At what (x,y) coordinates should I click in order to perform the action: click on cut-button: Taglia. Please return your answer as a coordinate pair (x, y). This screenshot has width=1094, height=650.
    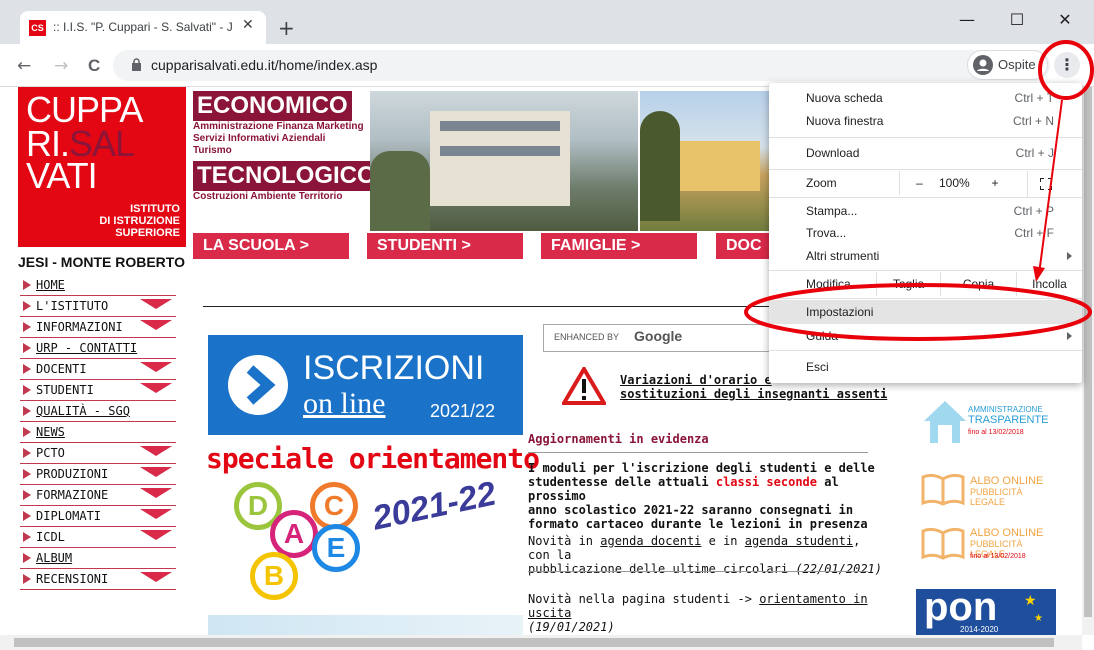
    Looking at the image, I should click on (908, 284).